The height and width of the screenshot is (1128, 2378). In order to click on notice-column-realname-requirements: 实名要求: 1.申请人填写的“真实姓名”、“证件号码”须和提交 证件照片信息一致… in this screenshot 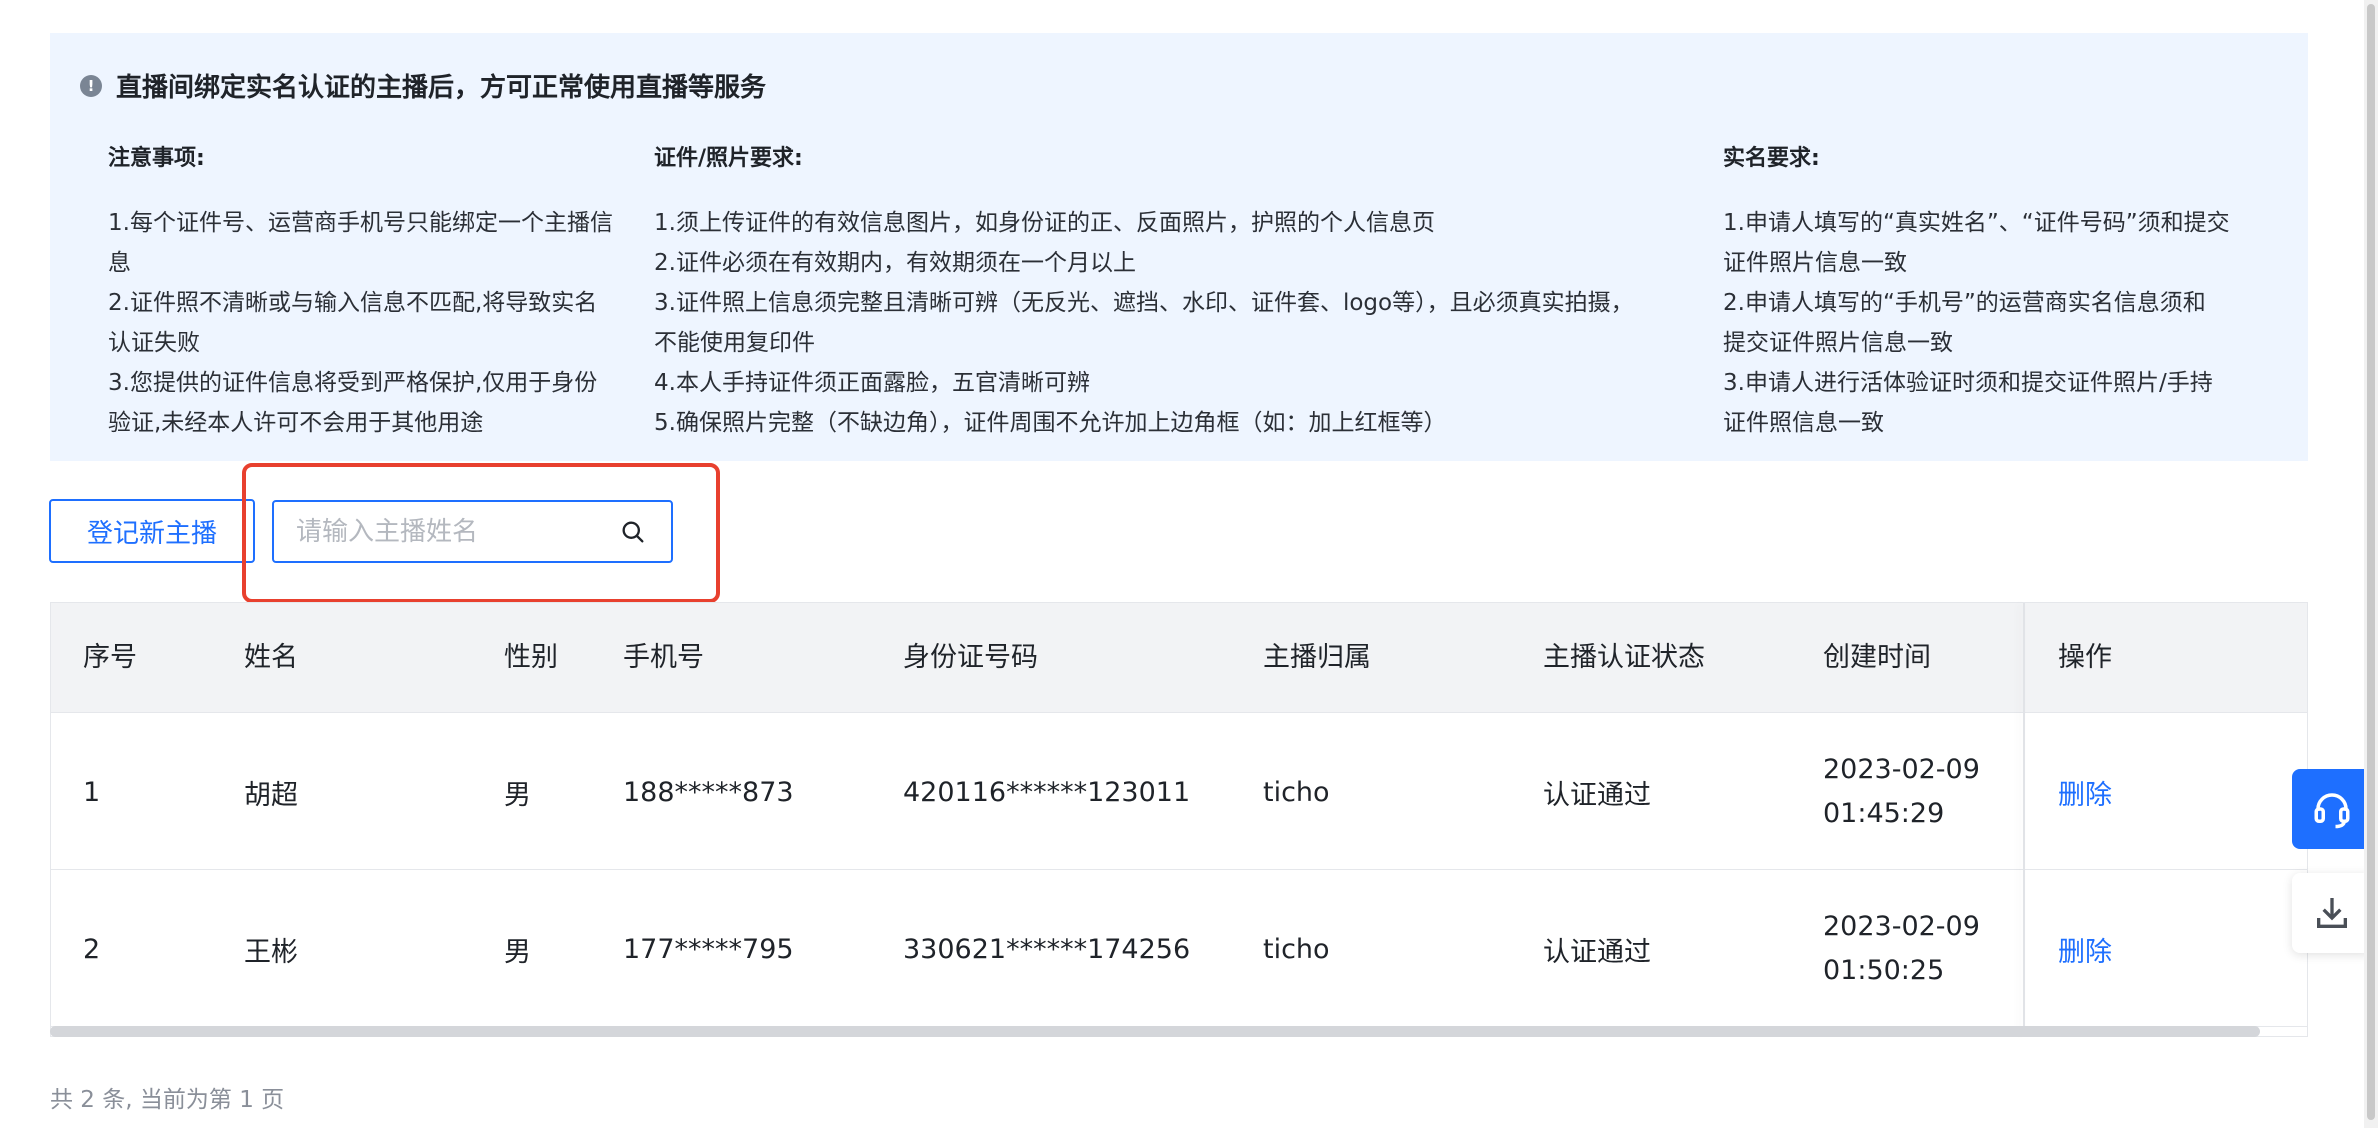, I will do `click(1993, 291)`.